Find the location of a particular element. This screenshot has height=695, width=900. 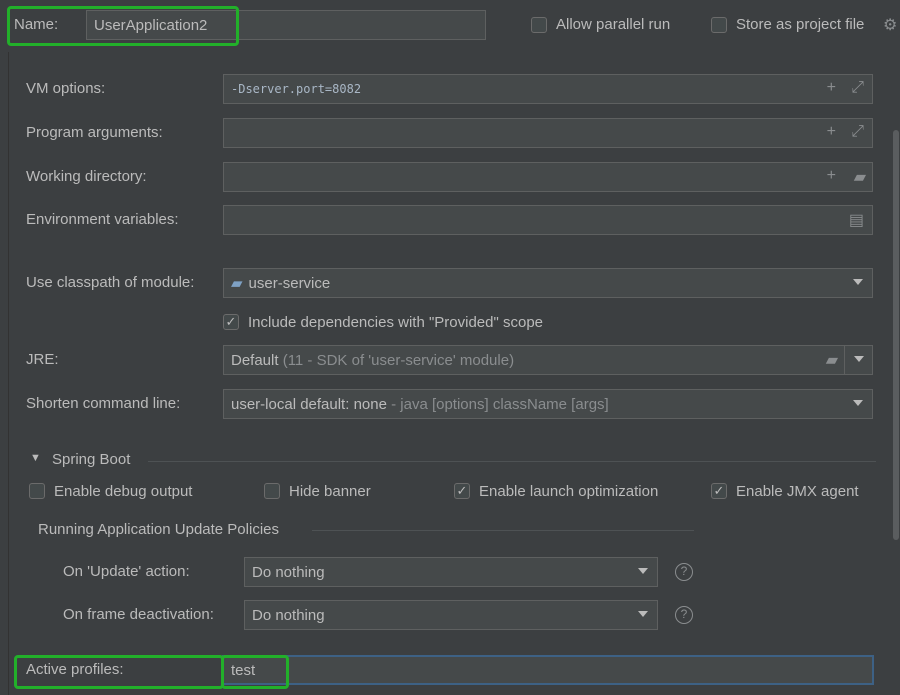

jmx-agent-label: Enable JMX agent is located at coordinates (797, 491).